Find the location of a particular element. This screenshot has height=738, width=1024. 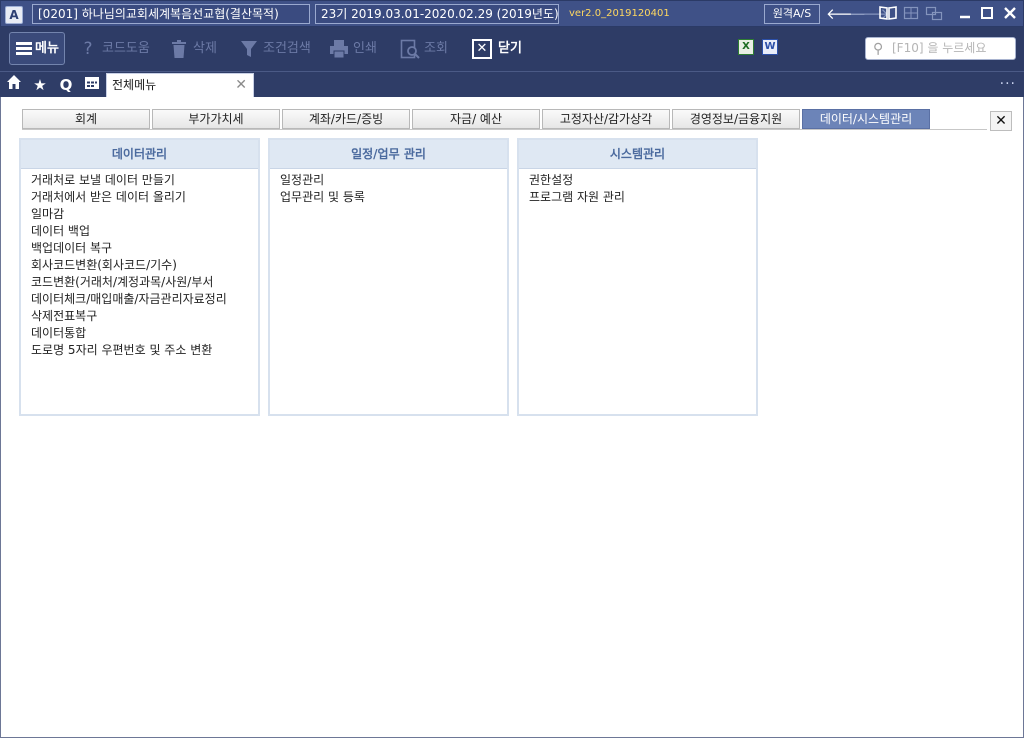

cascade-windows-icon is located at coordinates (934, 14).